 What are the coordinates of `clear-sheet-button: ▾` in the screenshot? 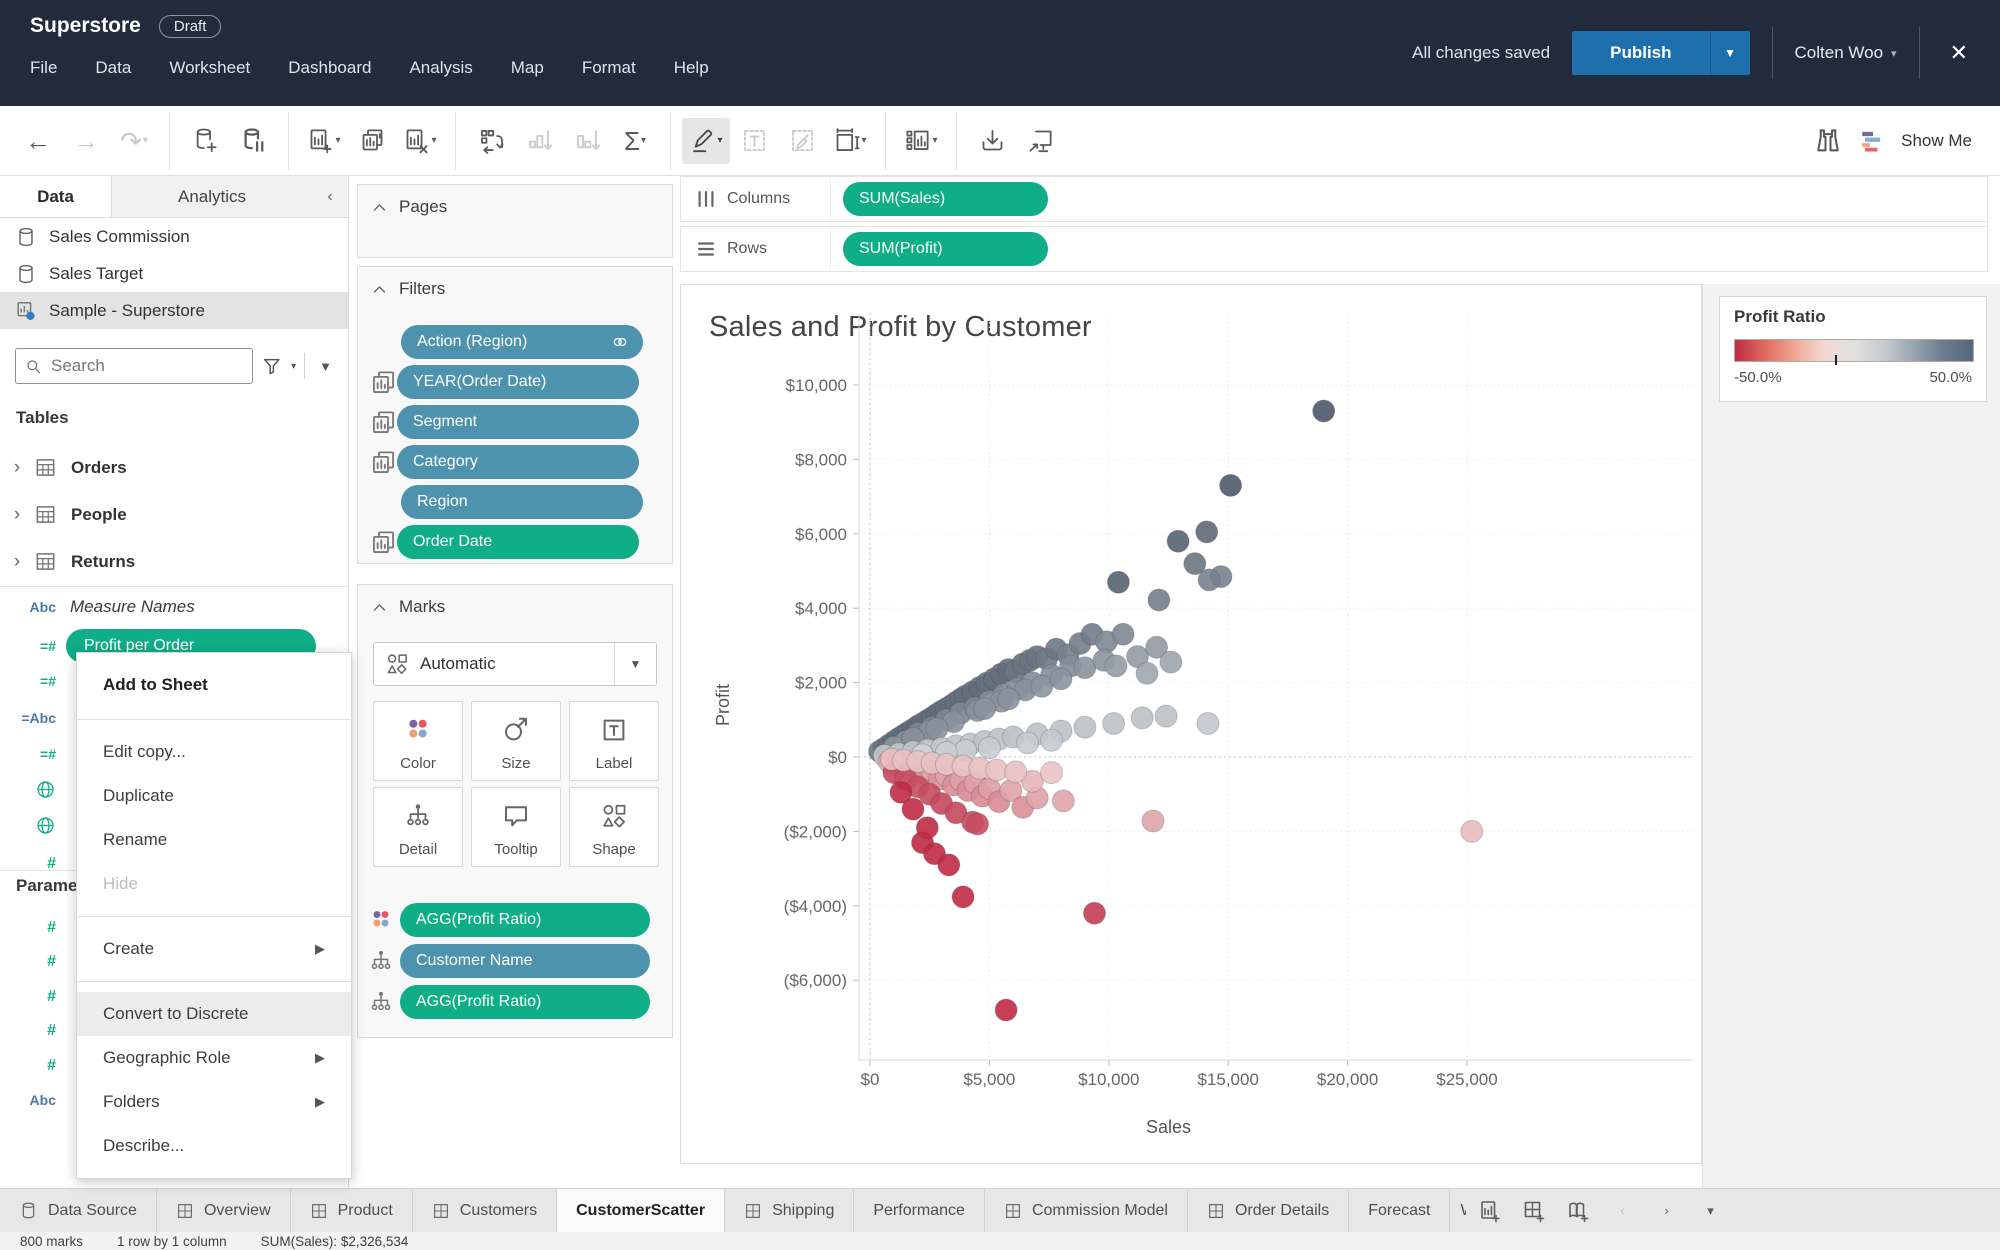 It's located at (420, 141).